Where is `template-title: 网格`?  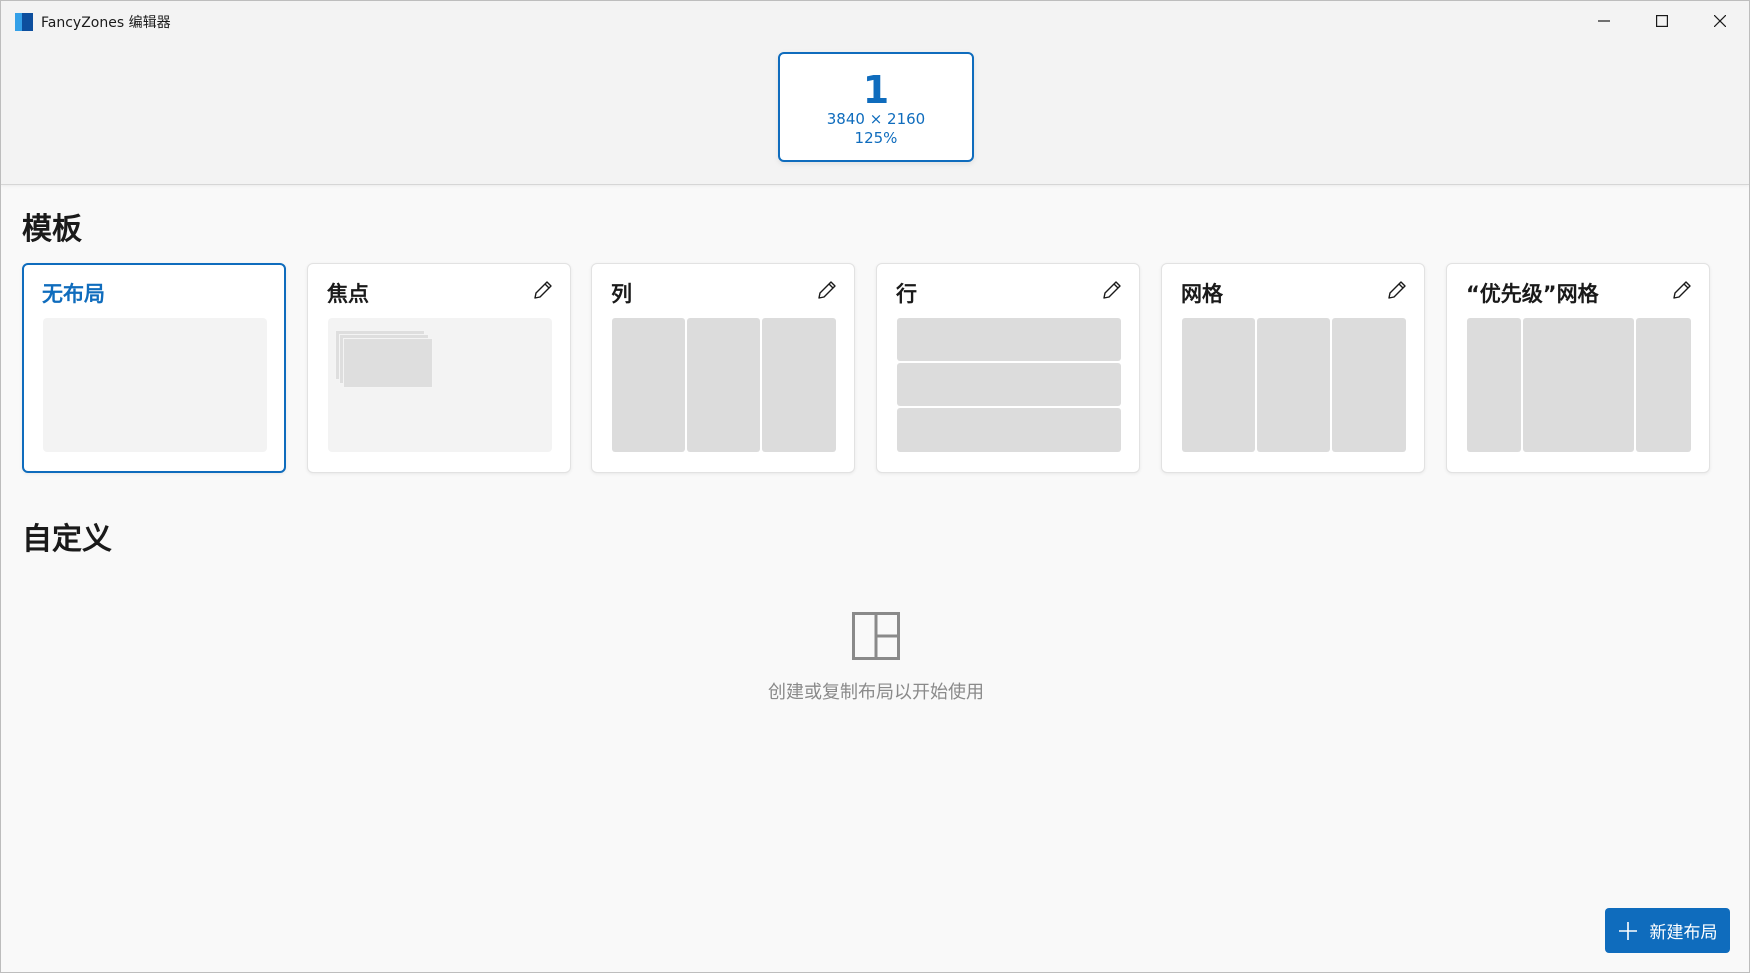 template-title: 网格 is located at coordinates (1202, 294).